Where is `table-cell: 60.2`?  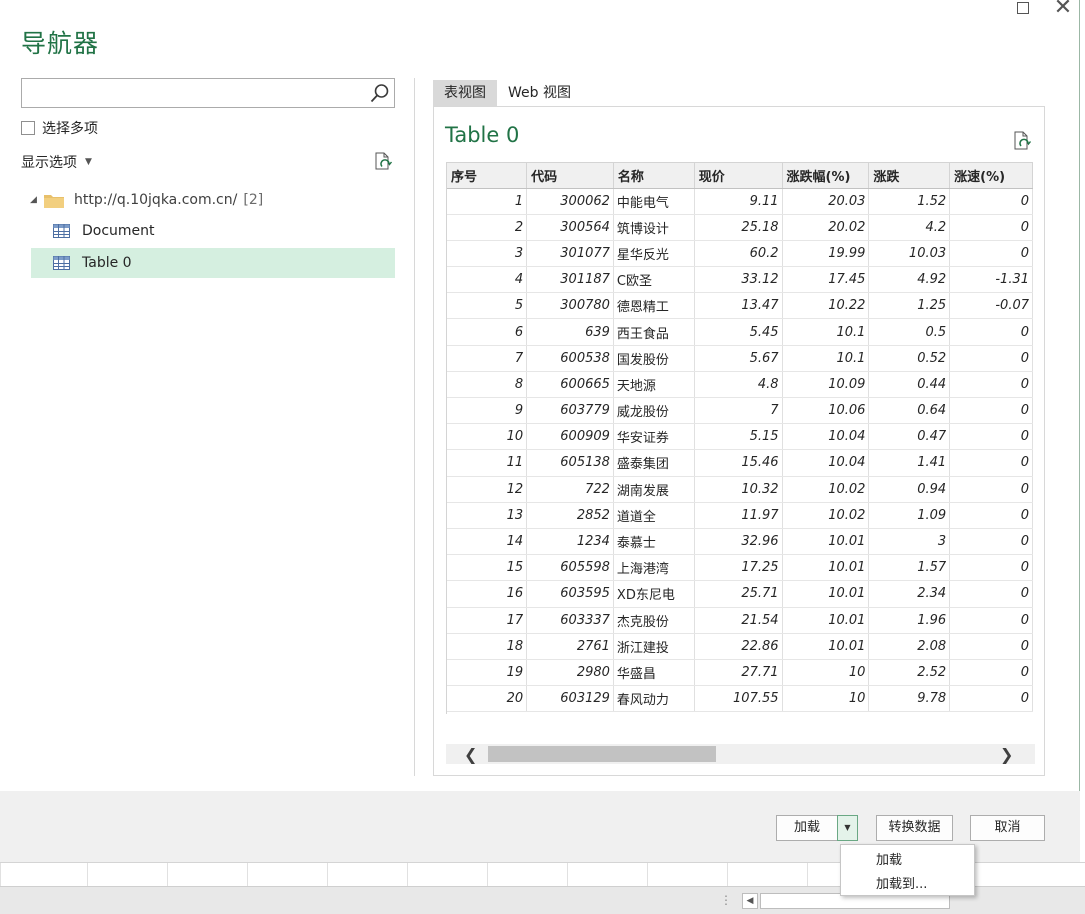 table-cell: 60.2 is located at coordinates (738, 254).